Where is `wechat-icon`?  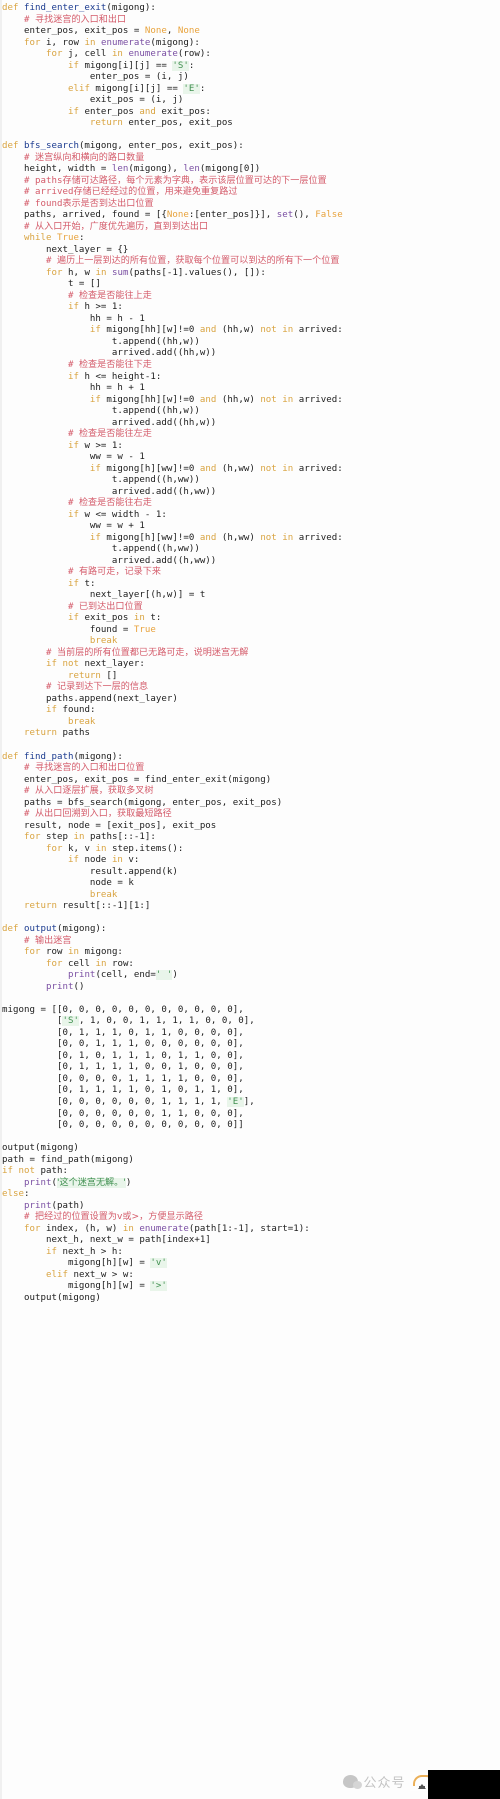 wechat-icon is located at coordinates (353, 1782).